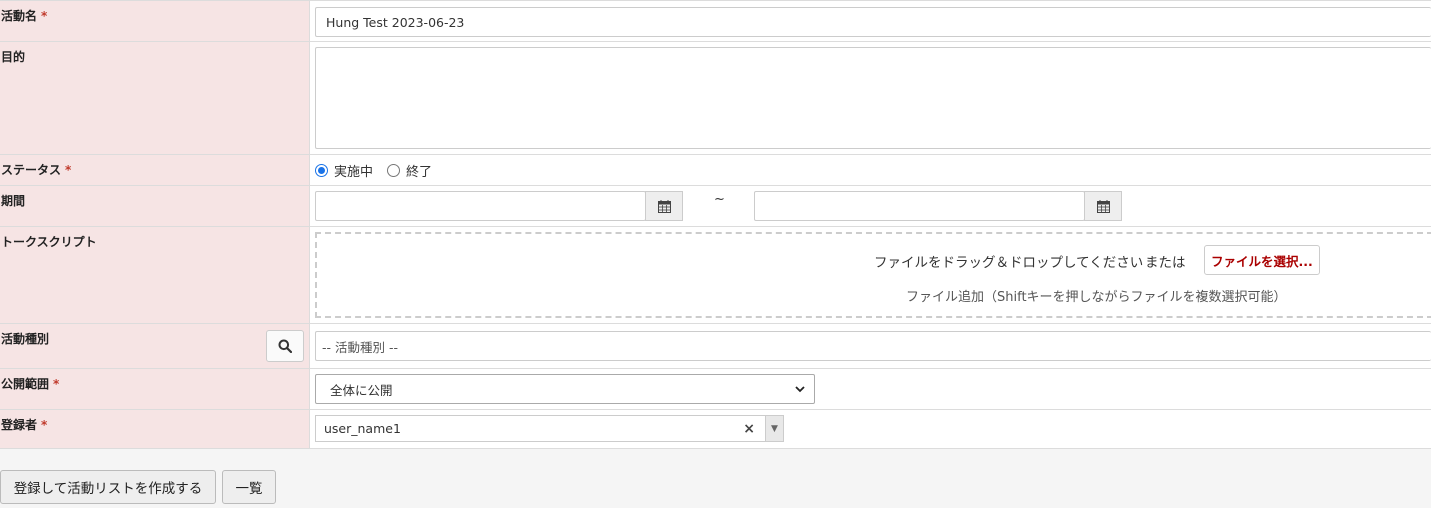 This screenshot has width=1431, height=508. What do you see at coordinates (31, 170) in the screenshot?
I see `status-label-text: ステータス` at bounding box center [31, 170].